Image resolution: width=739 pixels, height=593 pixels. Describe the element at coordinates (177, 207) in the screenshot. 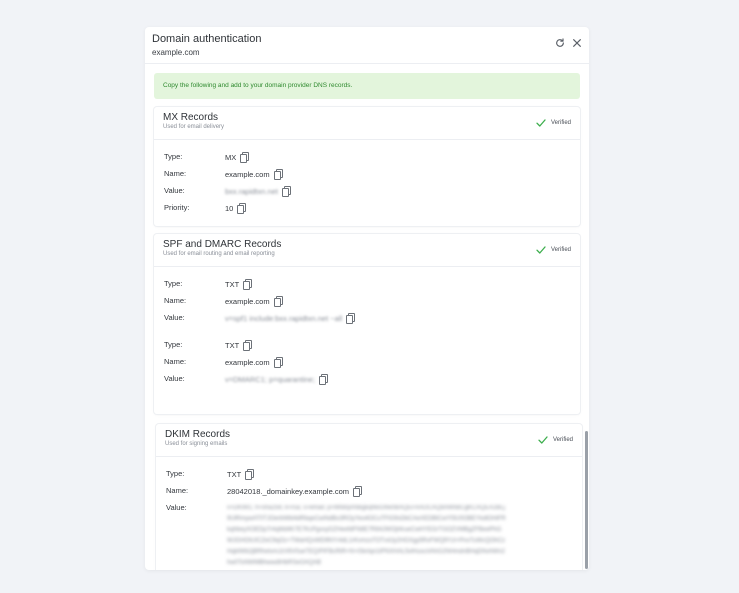

I see `priority-label: Priority:` at that location.